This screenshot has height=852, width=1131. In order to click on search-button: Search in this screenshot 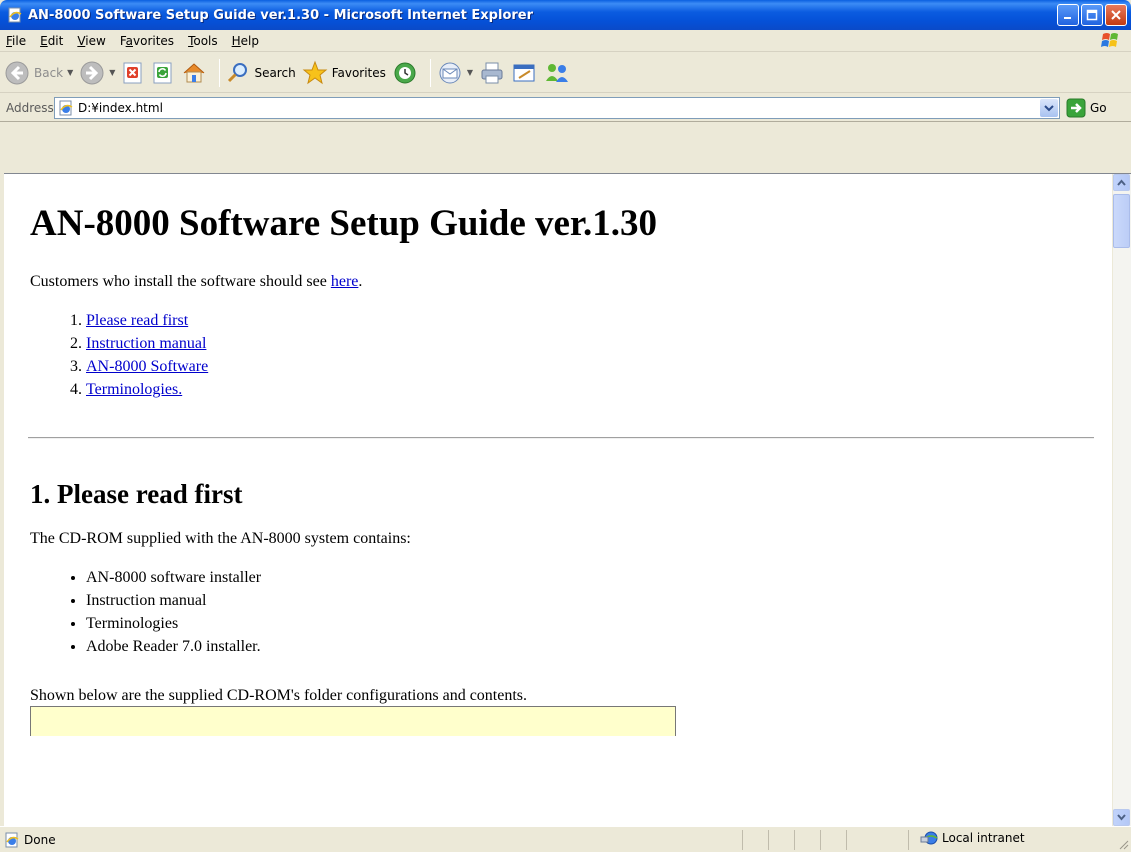, I will do `click(261, 73)`.